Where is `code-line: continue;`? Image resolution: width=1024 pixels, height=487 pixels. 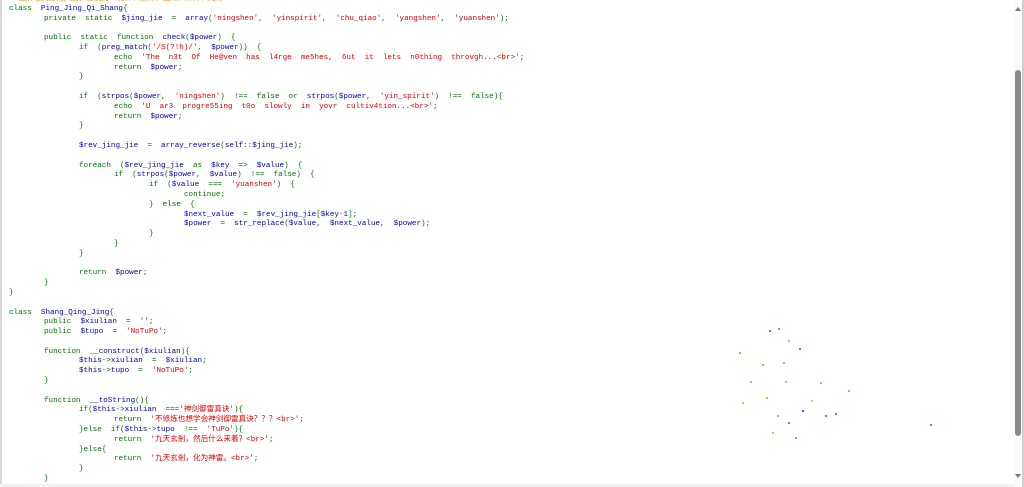
code-line: continue; is located at coordinates (266, 196).